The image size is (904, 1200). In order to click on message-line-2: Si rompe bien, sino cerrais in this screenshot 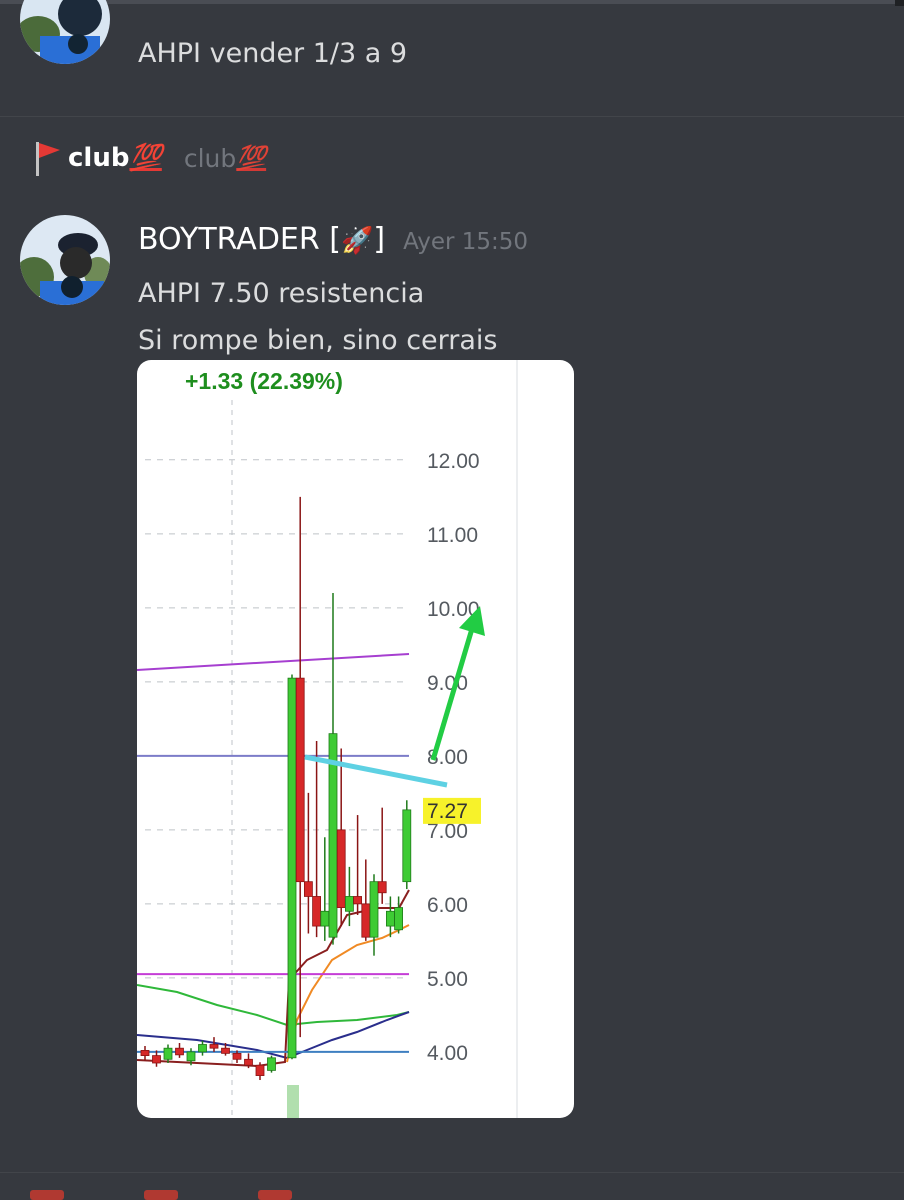, I will do `click(318, 340)`.